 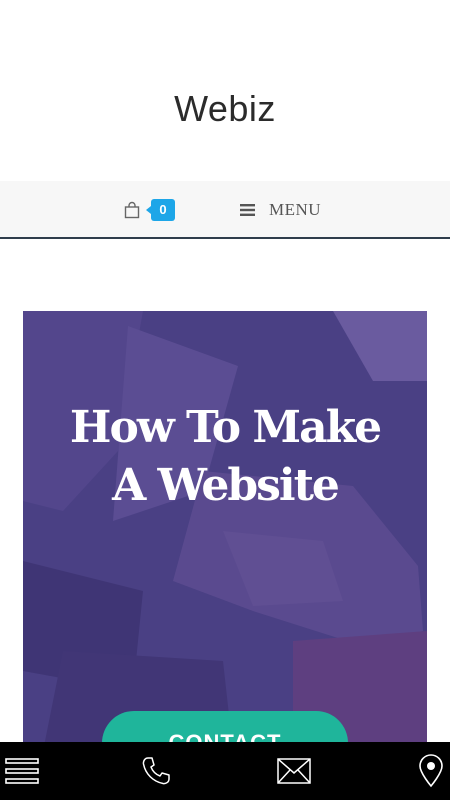 I want to click on bottom-call-button, so click(x=156, y=771).